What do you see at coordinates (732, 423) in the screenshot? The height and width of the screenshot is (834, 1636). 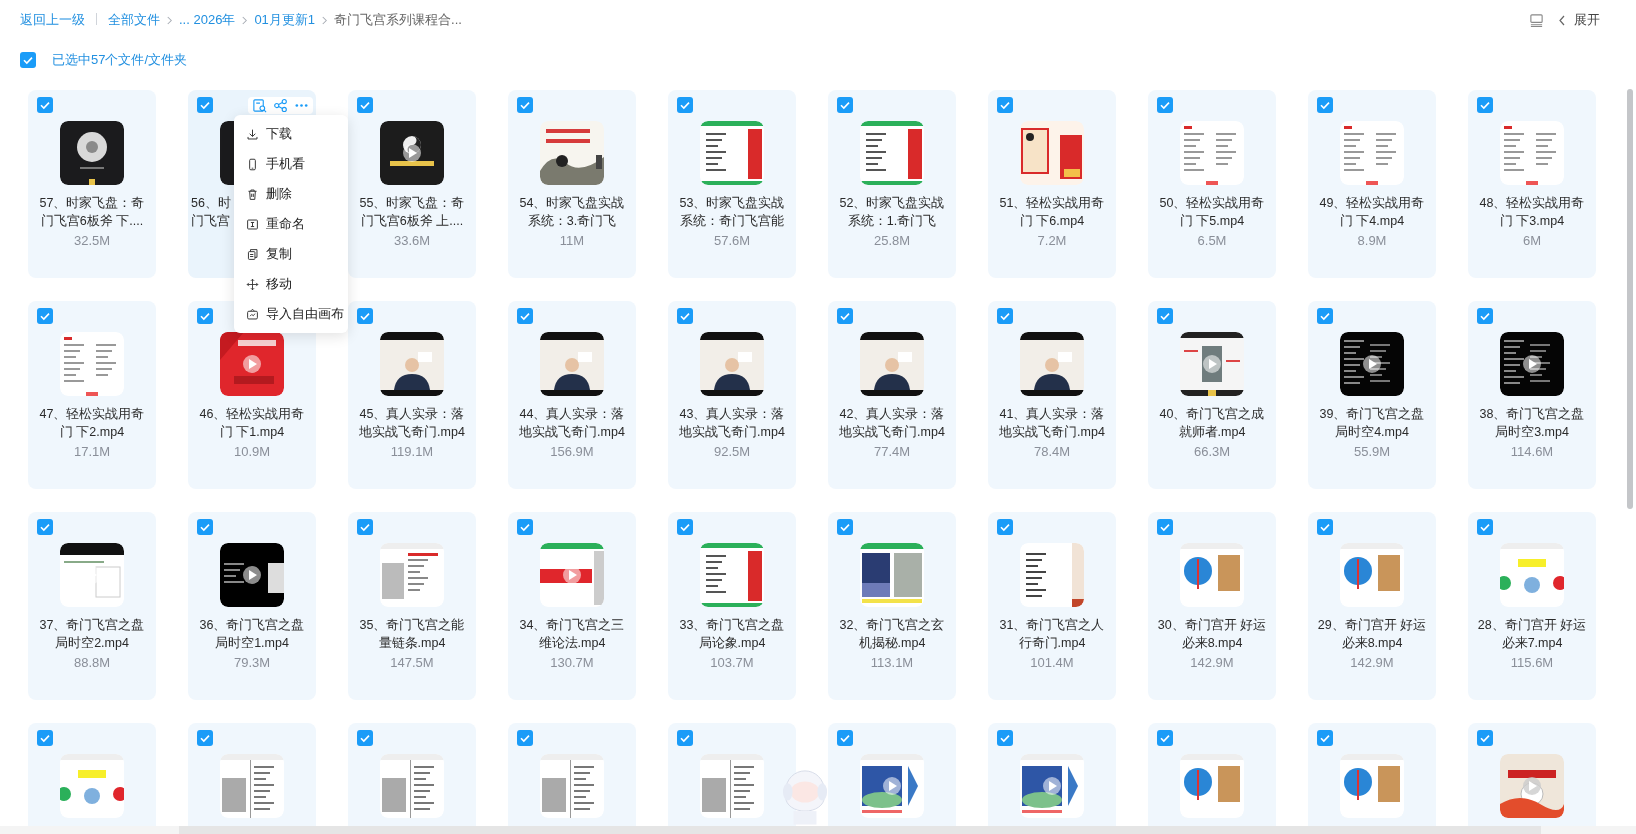 I see `file-name: 43、真人实录：落 地实战飞奇门.mp4` at bounding box center [732, 423].